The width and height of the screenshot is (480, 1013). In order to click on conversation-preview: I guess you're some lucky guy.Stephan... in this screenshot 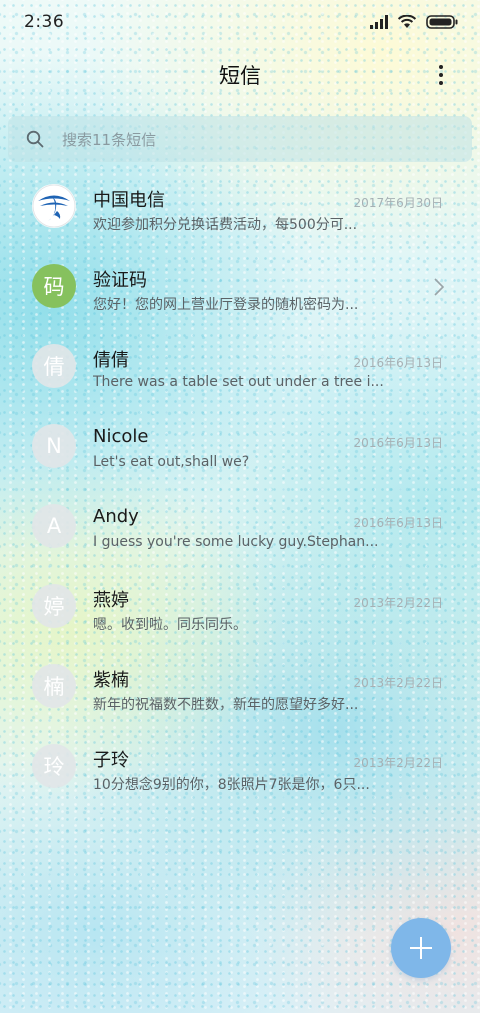, I will do `click(236, 542)`.